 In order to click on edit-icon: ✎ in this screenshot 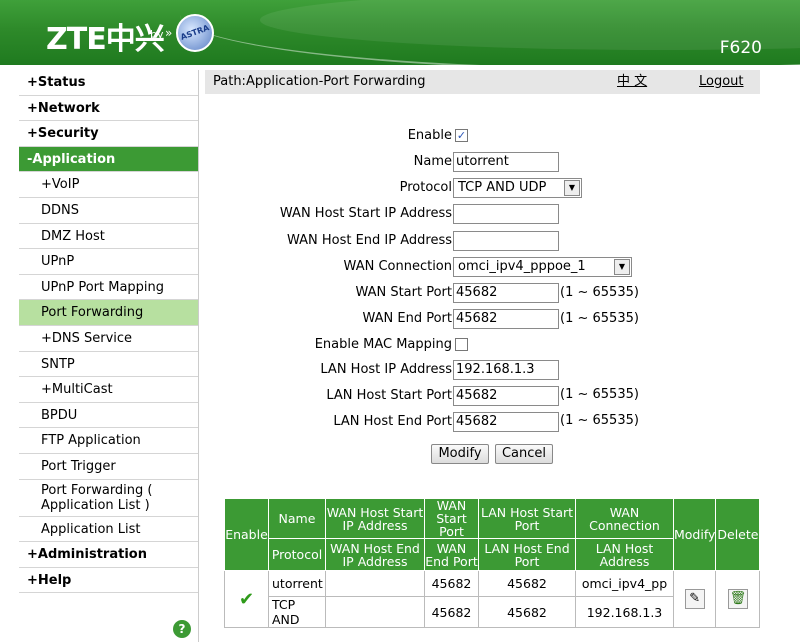, I will do `click(694, 599)`.